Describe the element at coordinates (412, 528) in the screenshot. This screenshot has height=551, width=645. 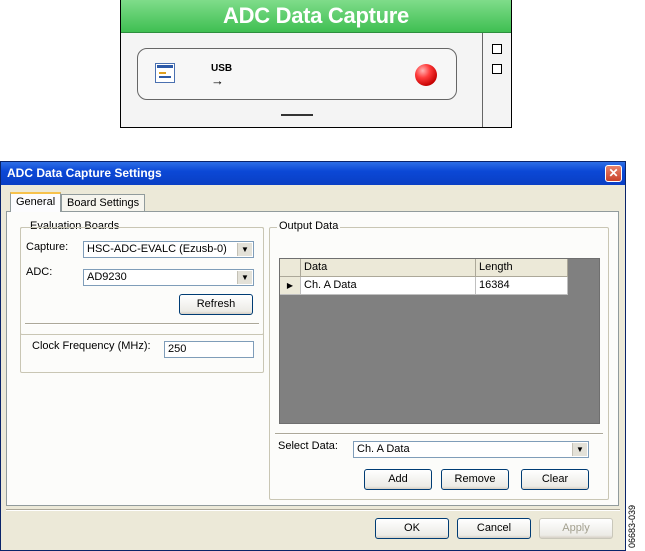
I see `ok-button: OK` at that location.